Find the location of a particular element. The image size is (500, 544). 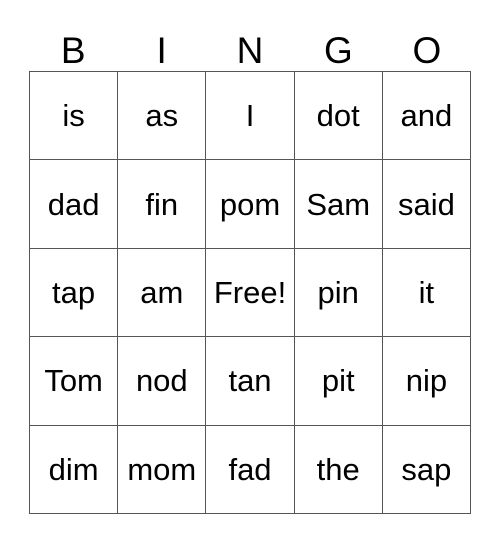

bingo-cell: fad is located at coordinates (250, 470).